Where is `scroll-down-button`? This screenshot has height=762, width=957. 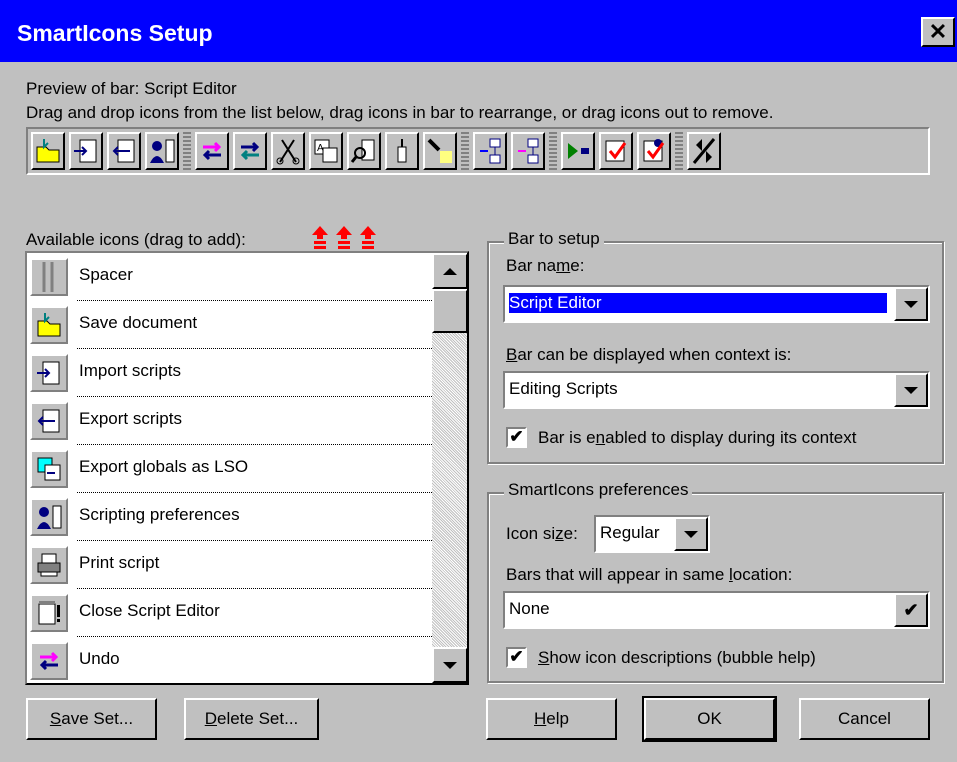
scroll-down-button is located at coordinates (449, 665).